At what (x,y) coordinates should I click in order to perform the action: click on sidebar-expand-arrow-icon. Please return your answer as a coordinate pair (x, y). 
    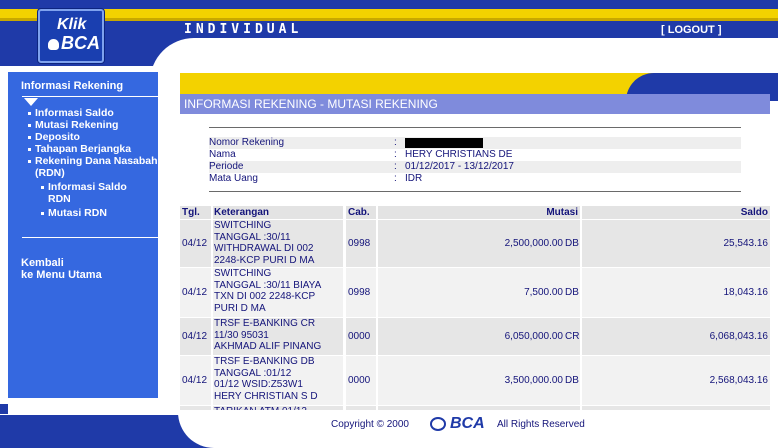
    Looking at the image, I should click on (31, 102).